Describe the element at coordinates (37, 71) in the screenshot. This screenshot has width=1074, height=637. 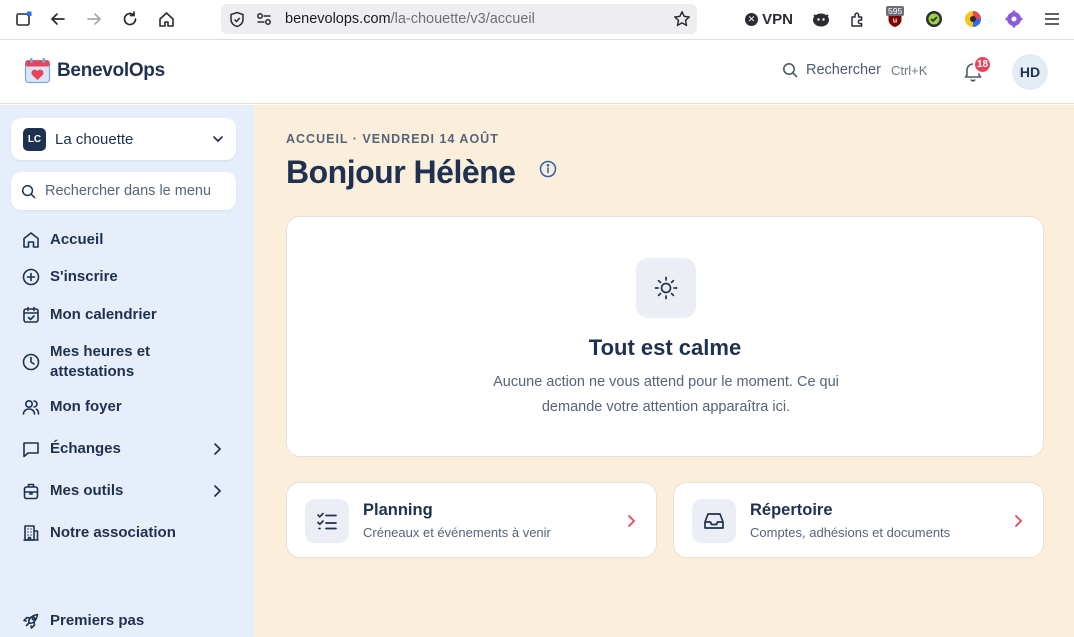
I see `calendar-heart-logo-icon` at that location.